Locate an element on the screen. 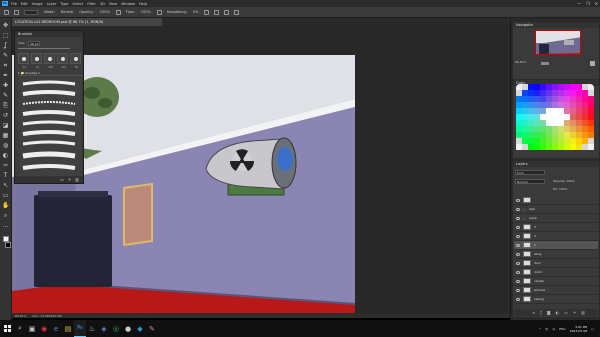 This screenshot has height=337, width=600. menu-image: Image is located at coordinates (37, 4).